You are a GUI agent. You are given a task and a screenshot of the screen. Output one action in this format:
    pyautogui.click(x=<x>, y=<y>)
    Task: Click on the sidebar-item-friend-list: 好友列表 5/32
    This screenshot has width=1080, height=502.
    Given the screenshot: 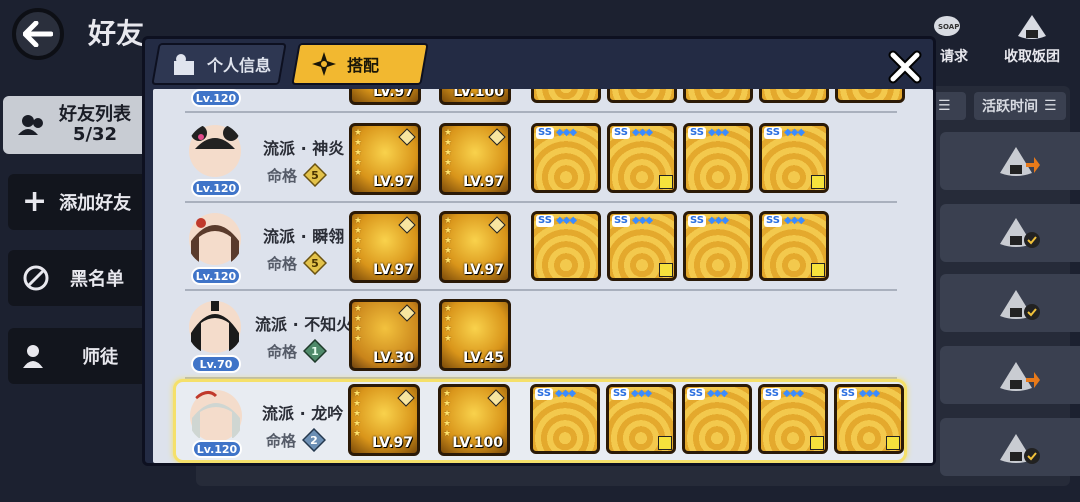 What is the action you would take?
    pyautogui.click(x=78, y=125)
    